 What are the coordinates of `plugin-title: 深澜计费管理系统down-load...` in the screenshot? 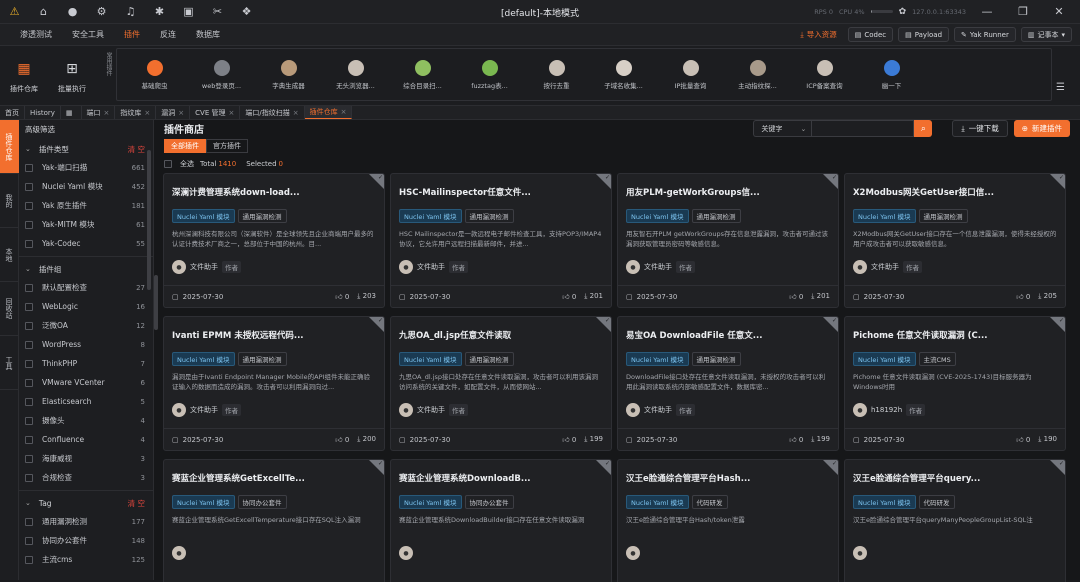 It's located at (264, 186).